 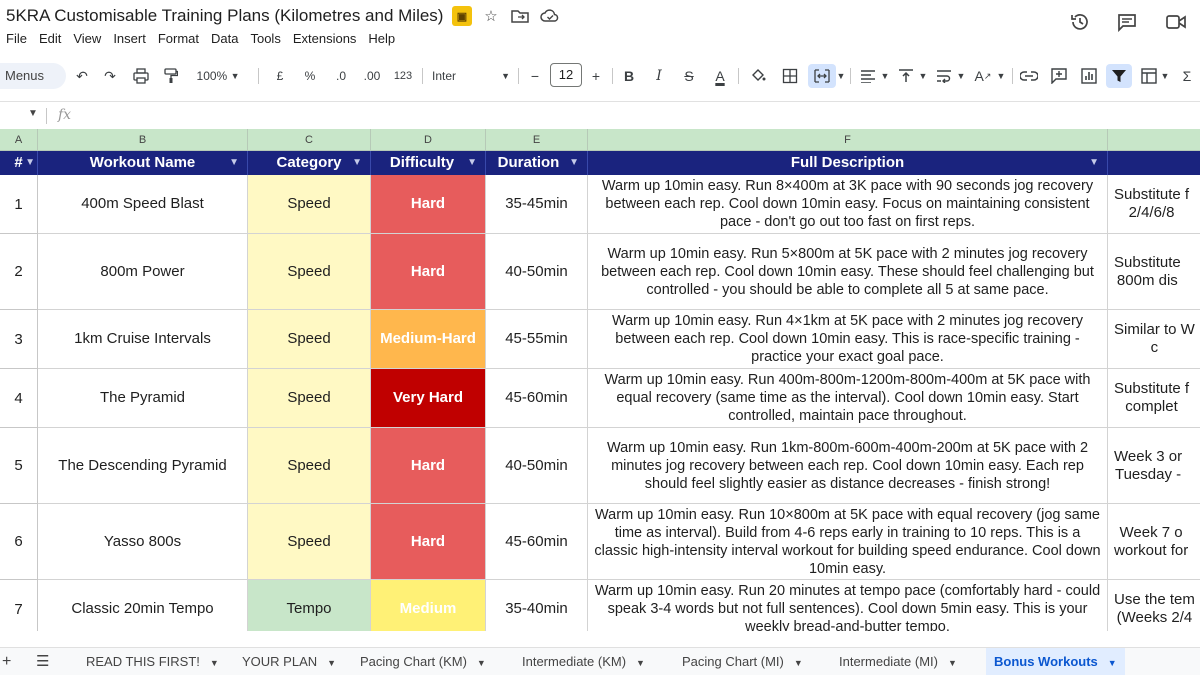 I want to click on duration-cell: 35-45min, so click(x=537, y=204).